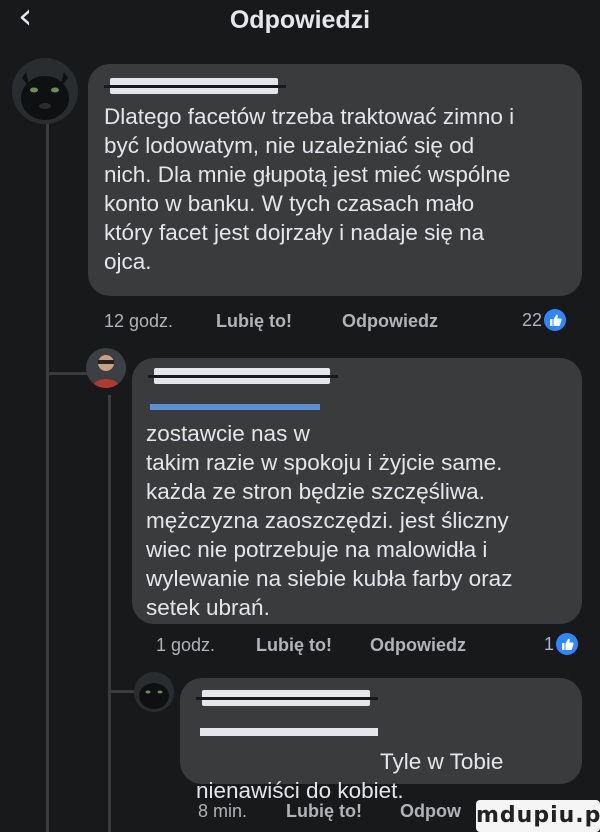  Describe the element at coordinates (381, 740) in the screenshot. I see `comment-bubble: Tyle w Tobie nienawiści do kobiet.` at that location.